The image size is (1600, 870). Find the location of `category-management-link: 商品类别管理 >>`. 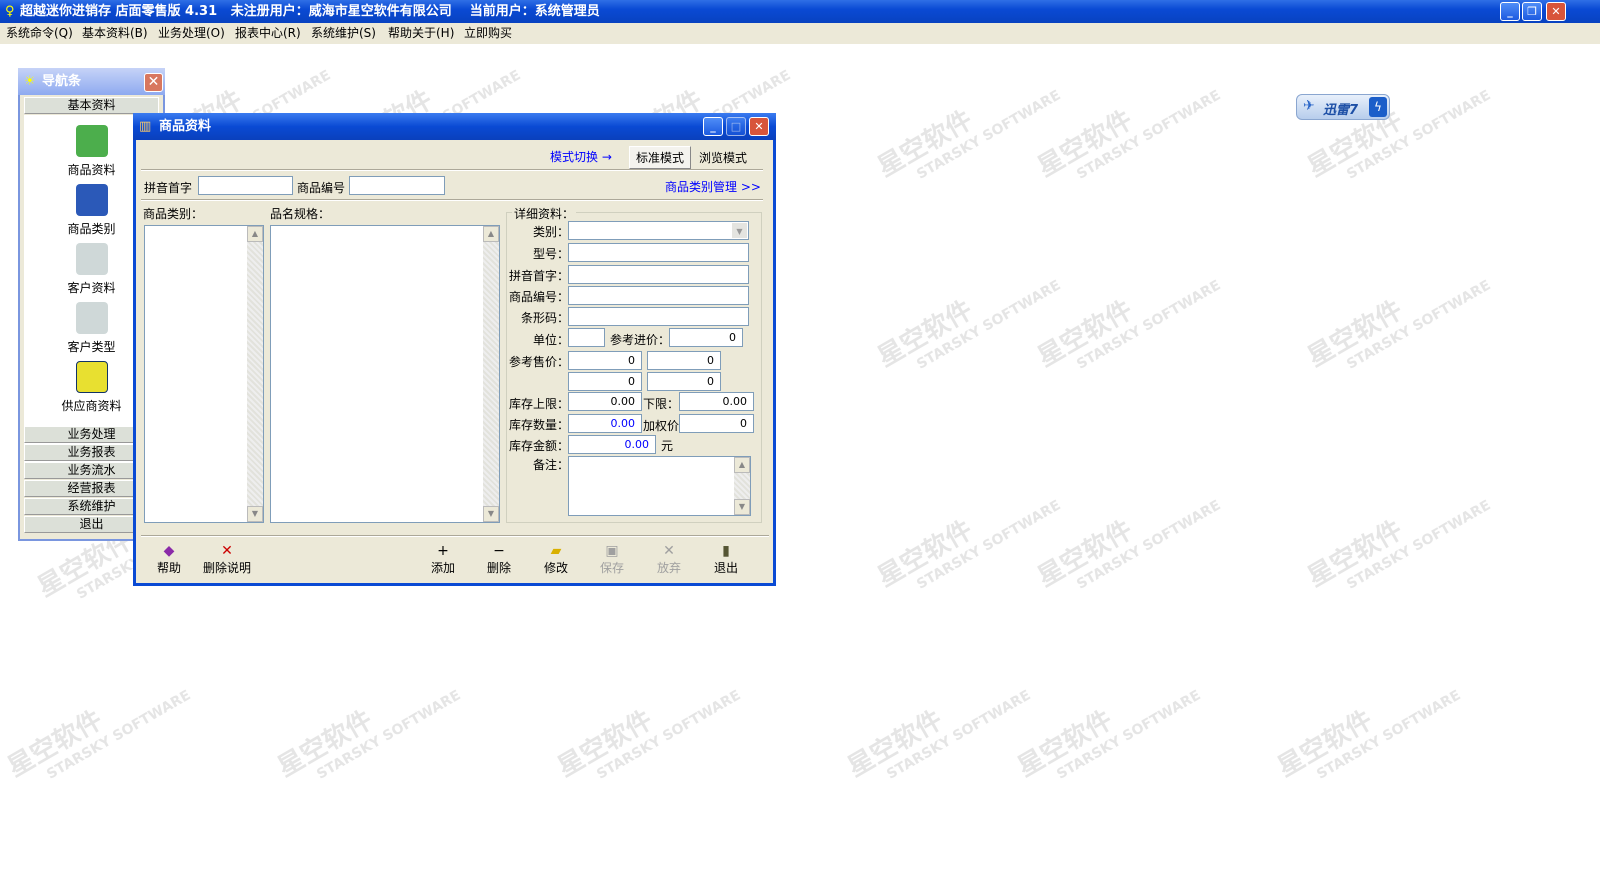

category-management-link: 商品类别管理 >> is located at coordinates (713, 186).